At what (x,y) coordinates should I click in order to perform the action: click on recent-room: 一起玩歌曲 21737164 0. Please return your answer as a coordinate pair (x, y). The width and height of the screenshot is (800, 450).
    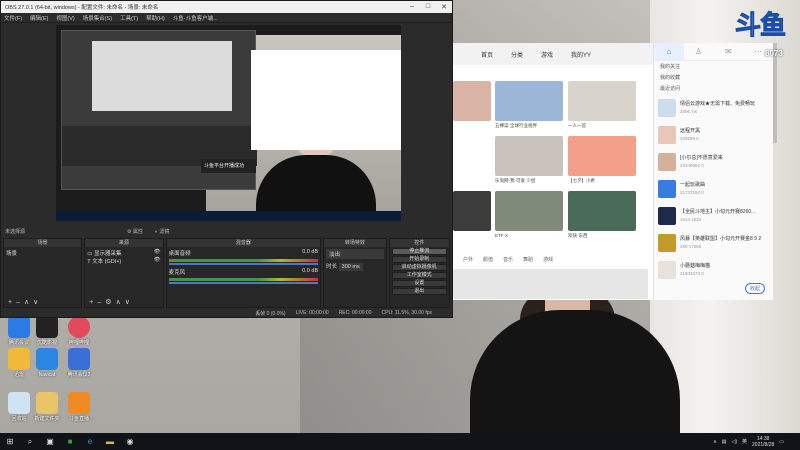
    Looking at the image, I should click on (714, 191).